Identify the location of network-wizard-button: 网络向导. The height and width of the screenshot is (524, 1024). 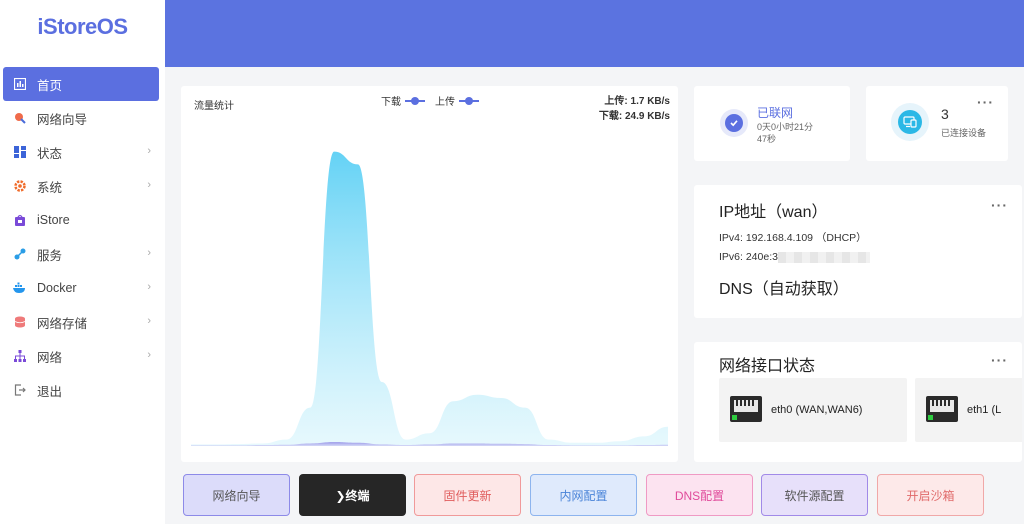
(236, 495).